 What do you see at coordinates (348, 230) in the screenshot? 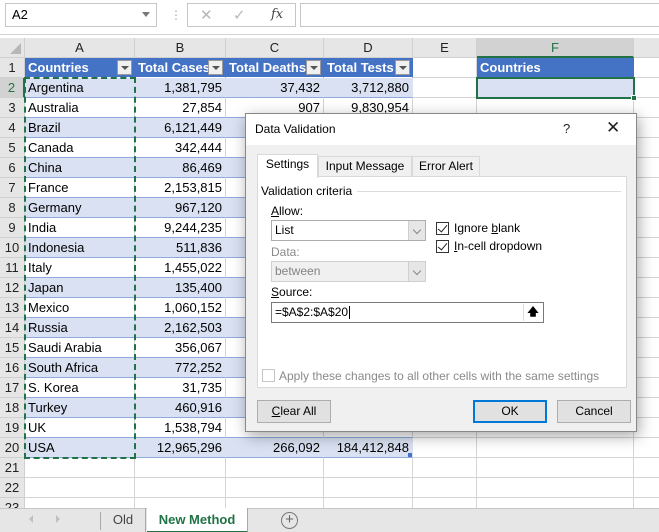
I see `allow-select: List` at bounding box center [348, 230].